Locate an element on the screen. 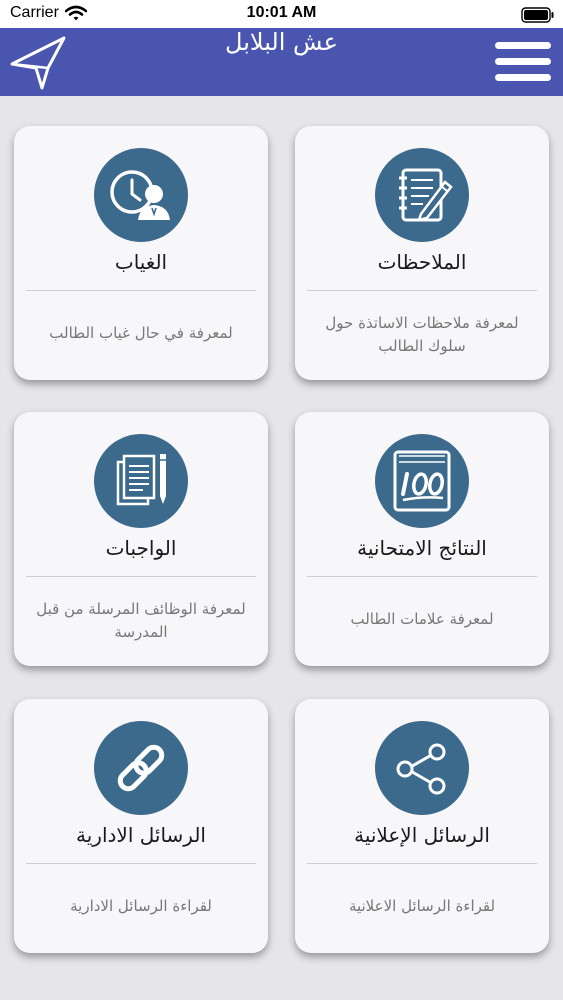 This screenshot has height=1000, width=563. card-exam-results: النتائج الامتحانية لمعرفة علامات الطالب is located at coordinates (422, 539).